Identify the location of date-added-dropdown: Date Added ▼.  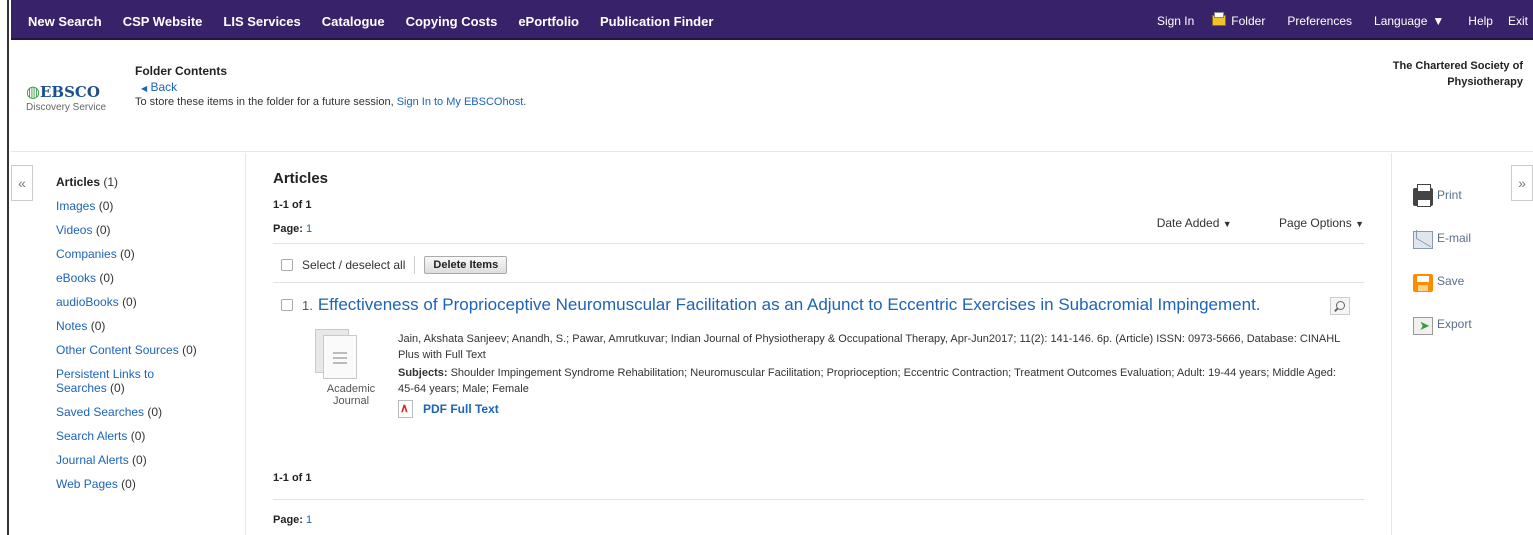
(1183, 223).